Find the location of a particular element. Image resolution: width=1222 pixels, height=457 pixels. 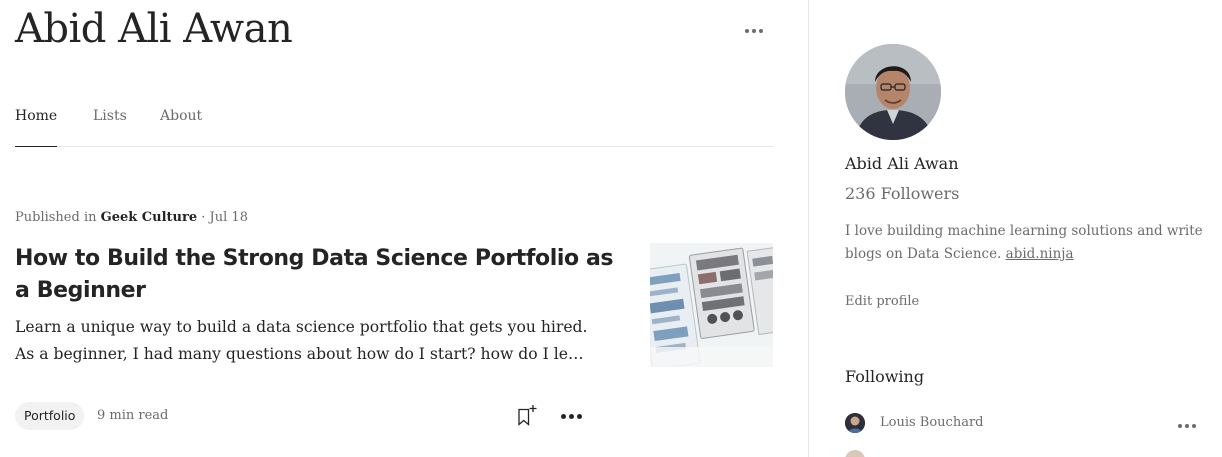

tag-chip: Portfolio is located at coordinates (50, 416).